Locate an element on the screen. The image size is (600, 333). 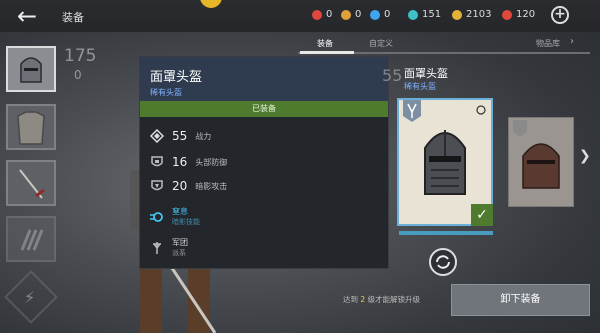
tab-customize: 自定义 is located at coordinates (381, 43).